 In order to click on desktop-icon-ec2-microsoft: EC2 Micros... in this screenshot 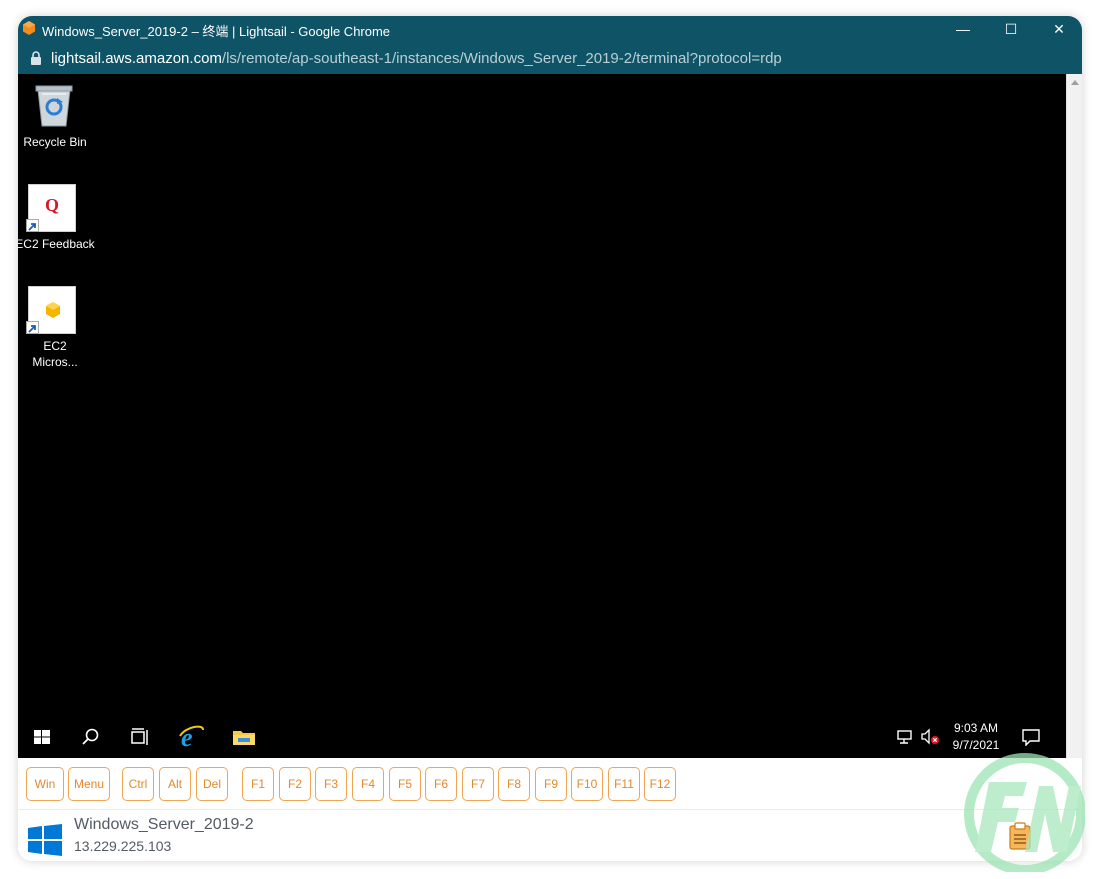, I will do `click(56, 331)`.